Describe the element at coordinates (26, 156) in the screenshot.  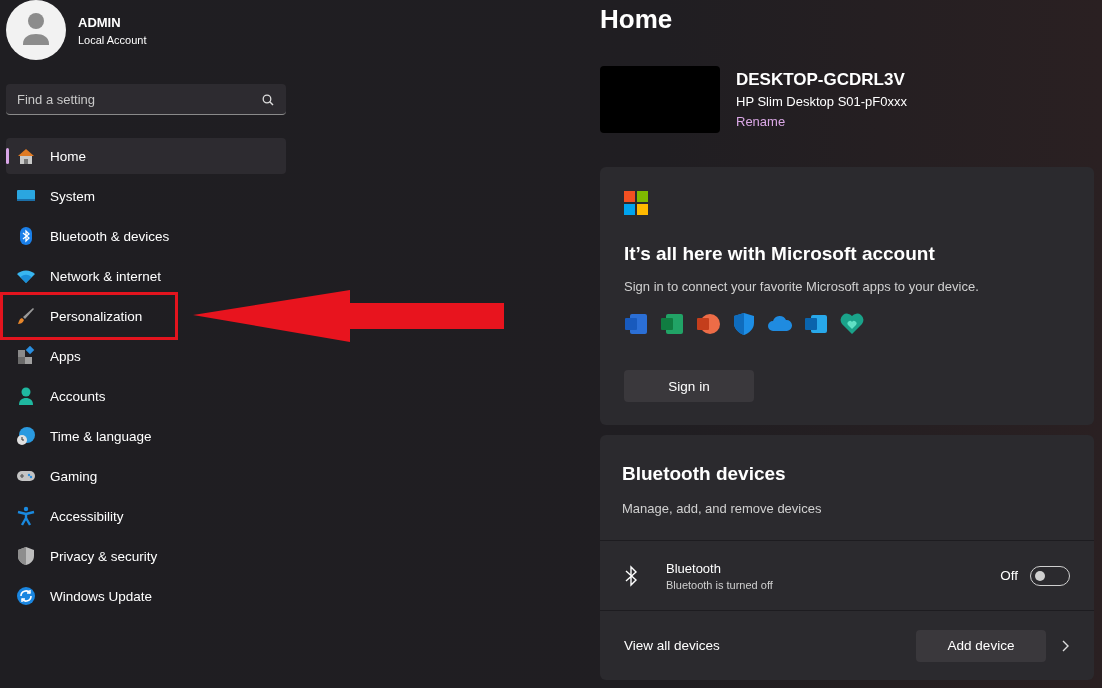
I see `home-icon` at that location.